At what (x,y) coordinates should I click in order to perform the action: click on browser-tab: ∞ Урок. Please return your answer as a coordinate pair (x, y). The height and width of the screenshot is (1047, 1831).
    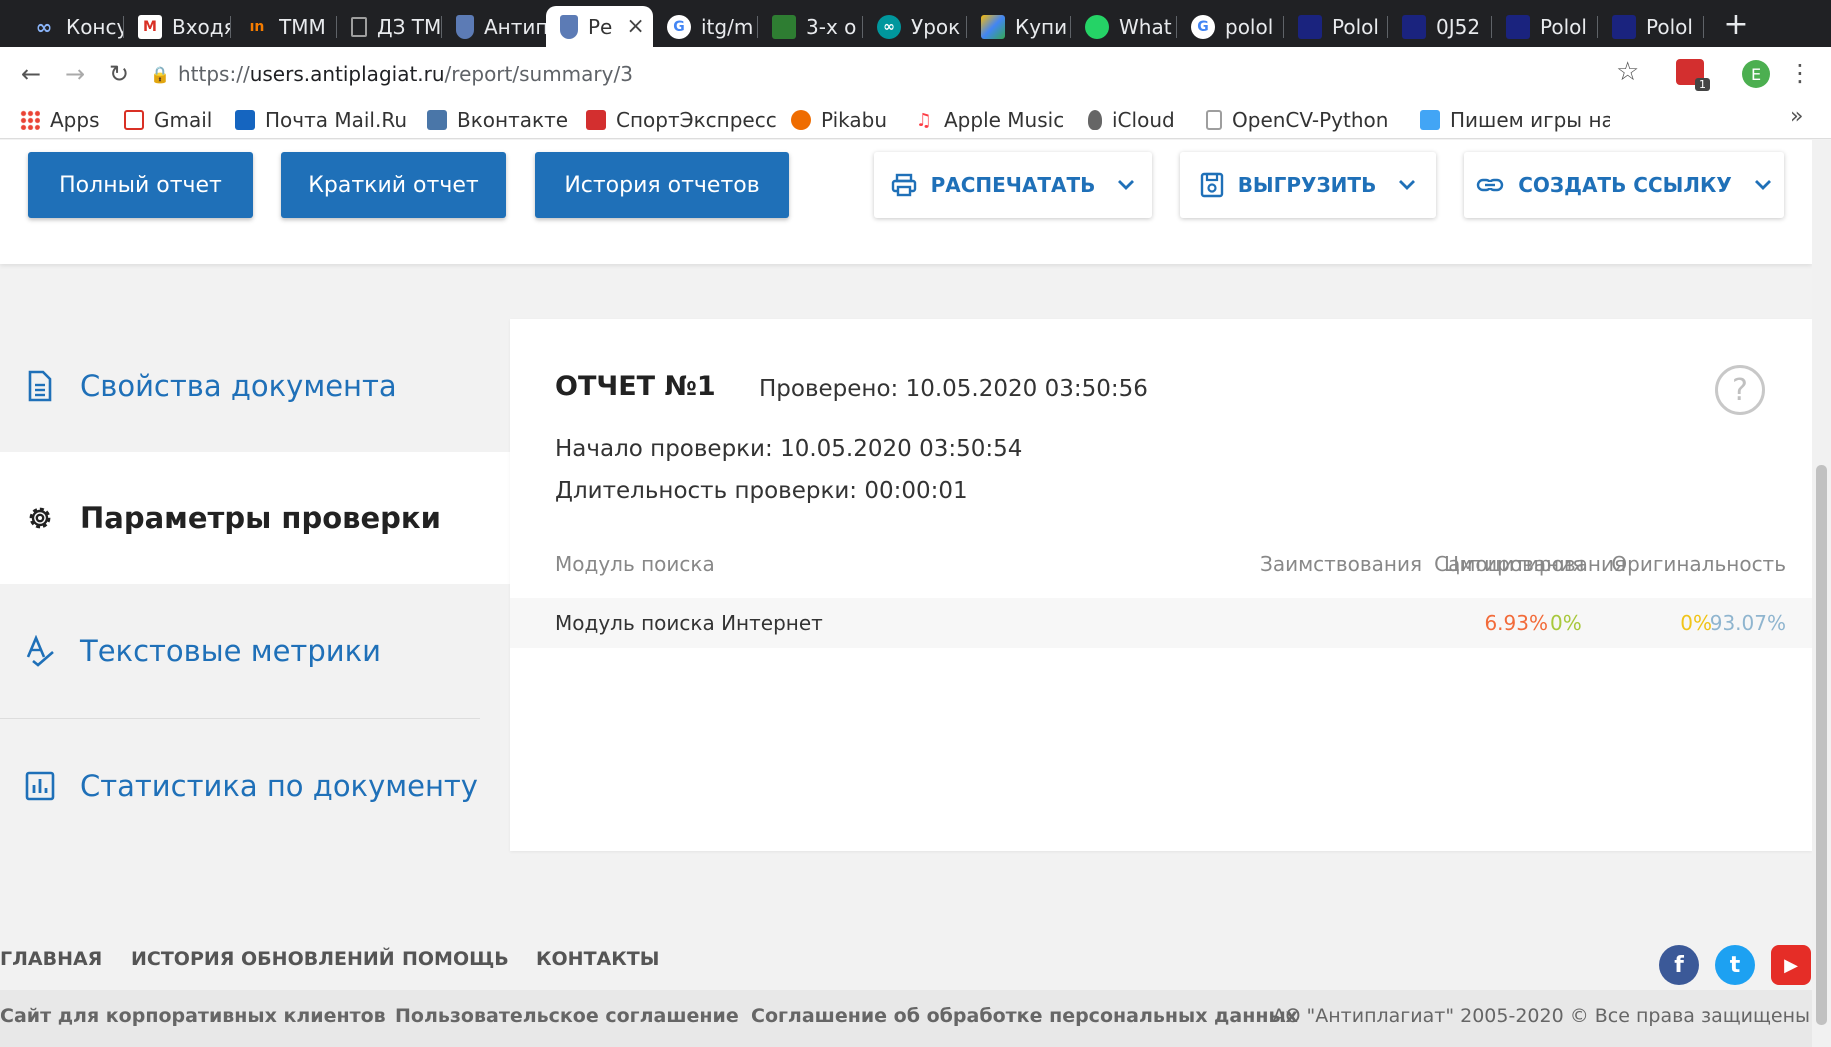
    Looking at the image, I should click on (915, 26).